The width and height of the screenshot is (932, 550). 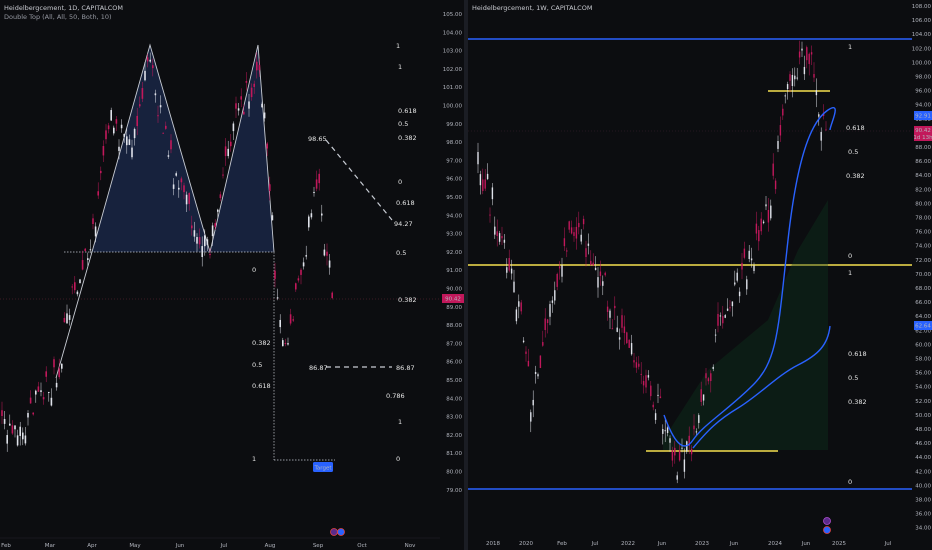 I want to click on right-y-tick-label: 54.00, so click(x=923, y=388).